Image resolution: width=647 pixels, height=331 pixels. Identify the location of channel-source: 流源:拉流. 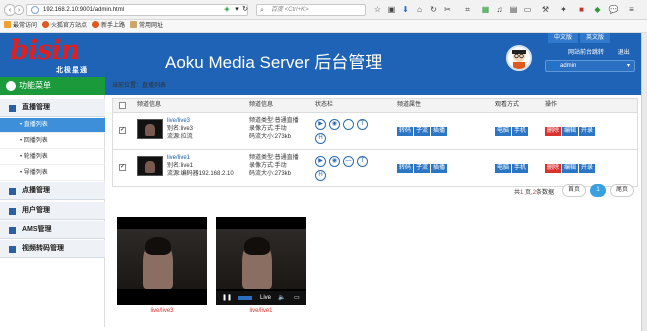
(180, 137).